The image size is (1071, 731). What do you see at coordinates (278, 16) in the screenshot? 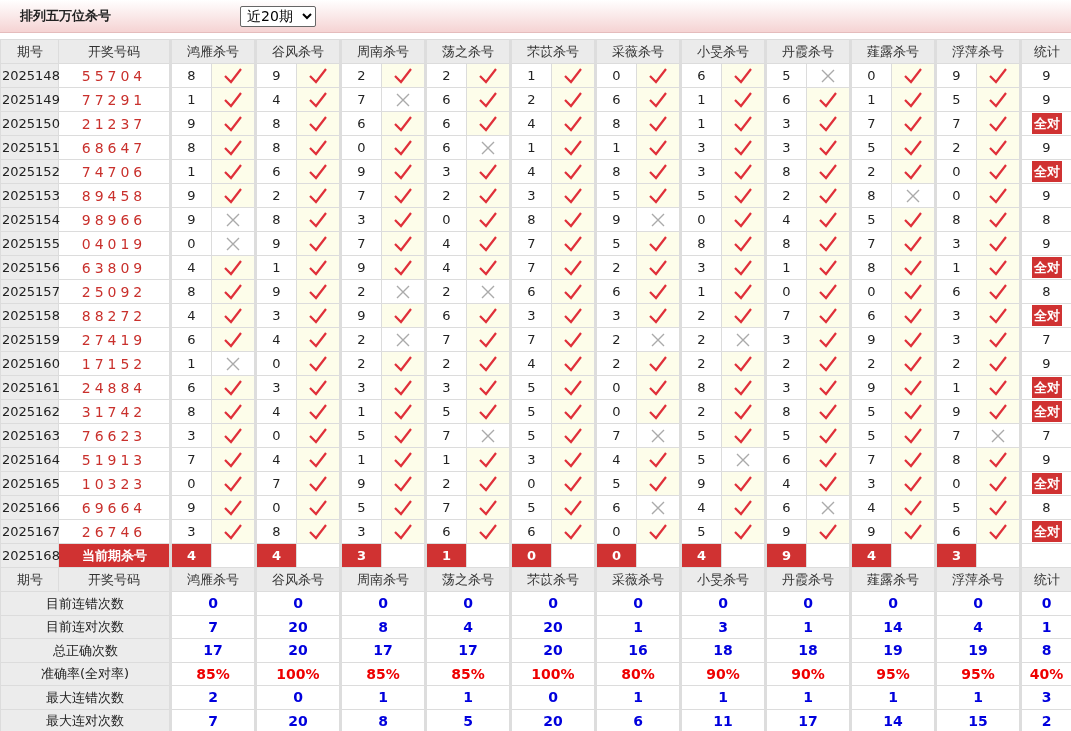
I see `period-select: 近20期` at bounding box center [278, 16].